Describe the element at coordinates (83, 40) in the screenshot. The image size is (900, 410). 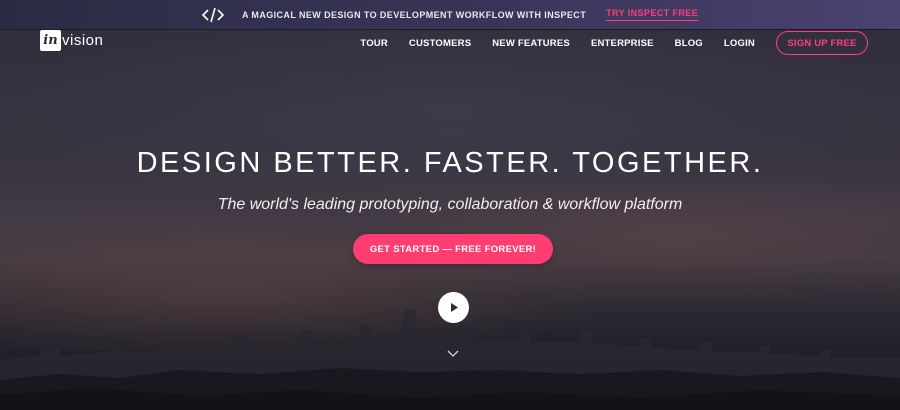
I see `logo-wordmark: vision` at that location.